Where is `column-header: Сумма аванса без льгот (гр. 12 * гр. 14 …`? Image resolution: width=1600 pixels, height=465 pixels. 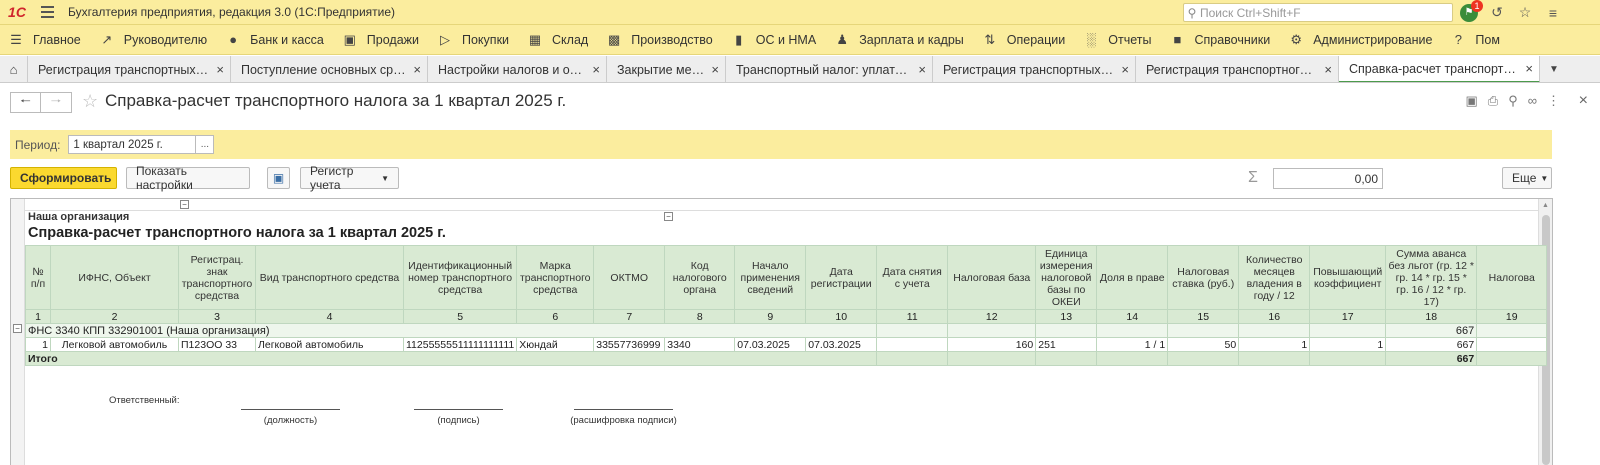
column-header: Сумма аванса без льгот (гр. 12 * гр. 14 … is located at coordinates (1431, 277).